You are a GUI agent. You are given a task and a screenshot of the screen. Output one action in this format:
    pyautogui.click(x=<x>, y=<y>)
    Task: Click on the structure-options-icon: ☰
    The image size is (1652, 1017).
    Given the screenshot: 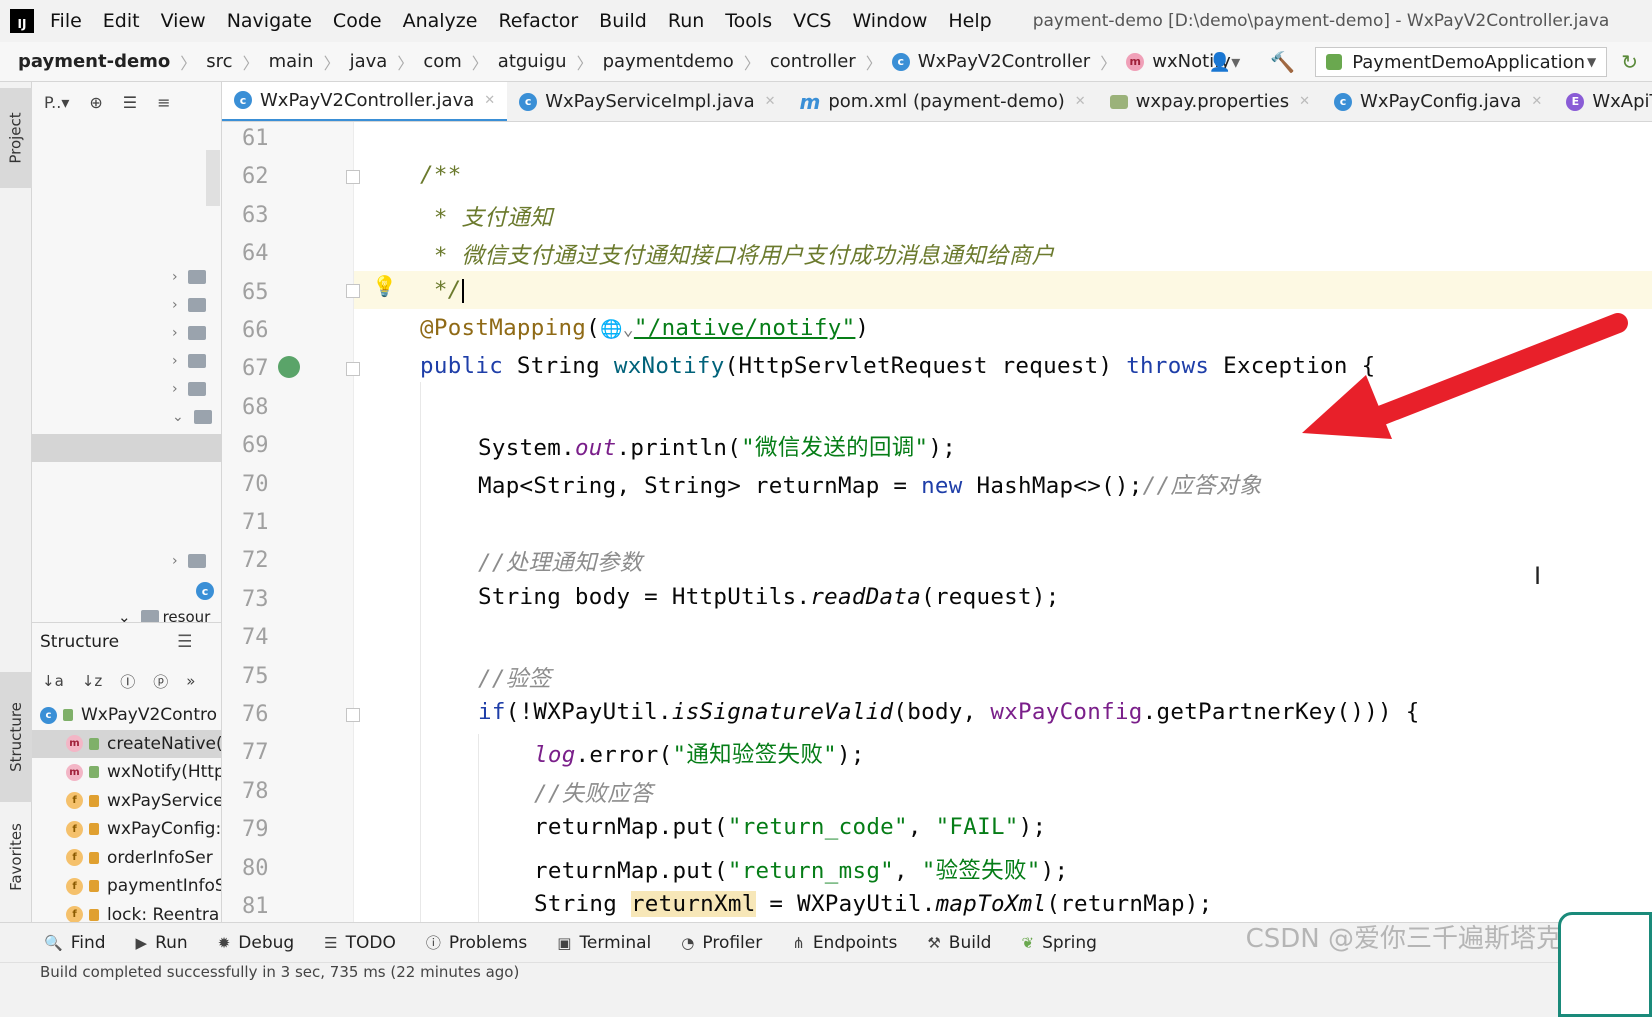 What is the action you would take?
    pyautogui.click(x=184, y=642)
    